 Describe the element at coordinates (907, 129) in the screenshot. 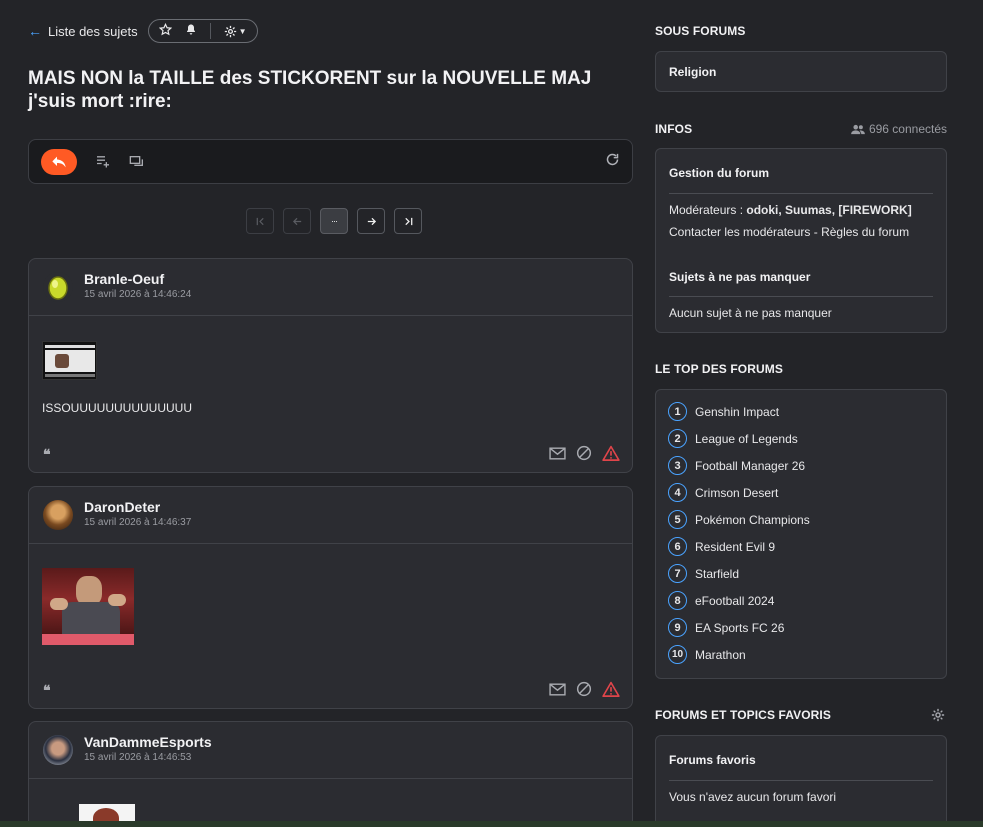

I see `connected-label: 696 connectés` at that location.